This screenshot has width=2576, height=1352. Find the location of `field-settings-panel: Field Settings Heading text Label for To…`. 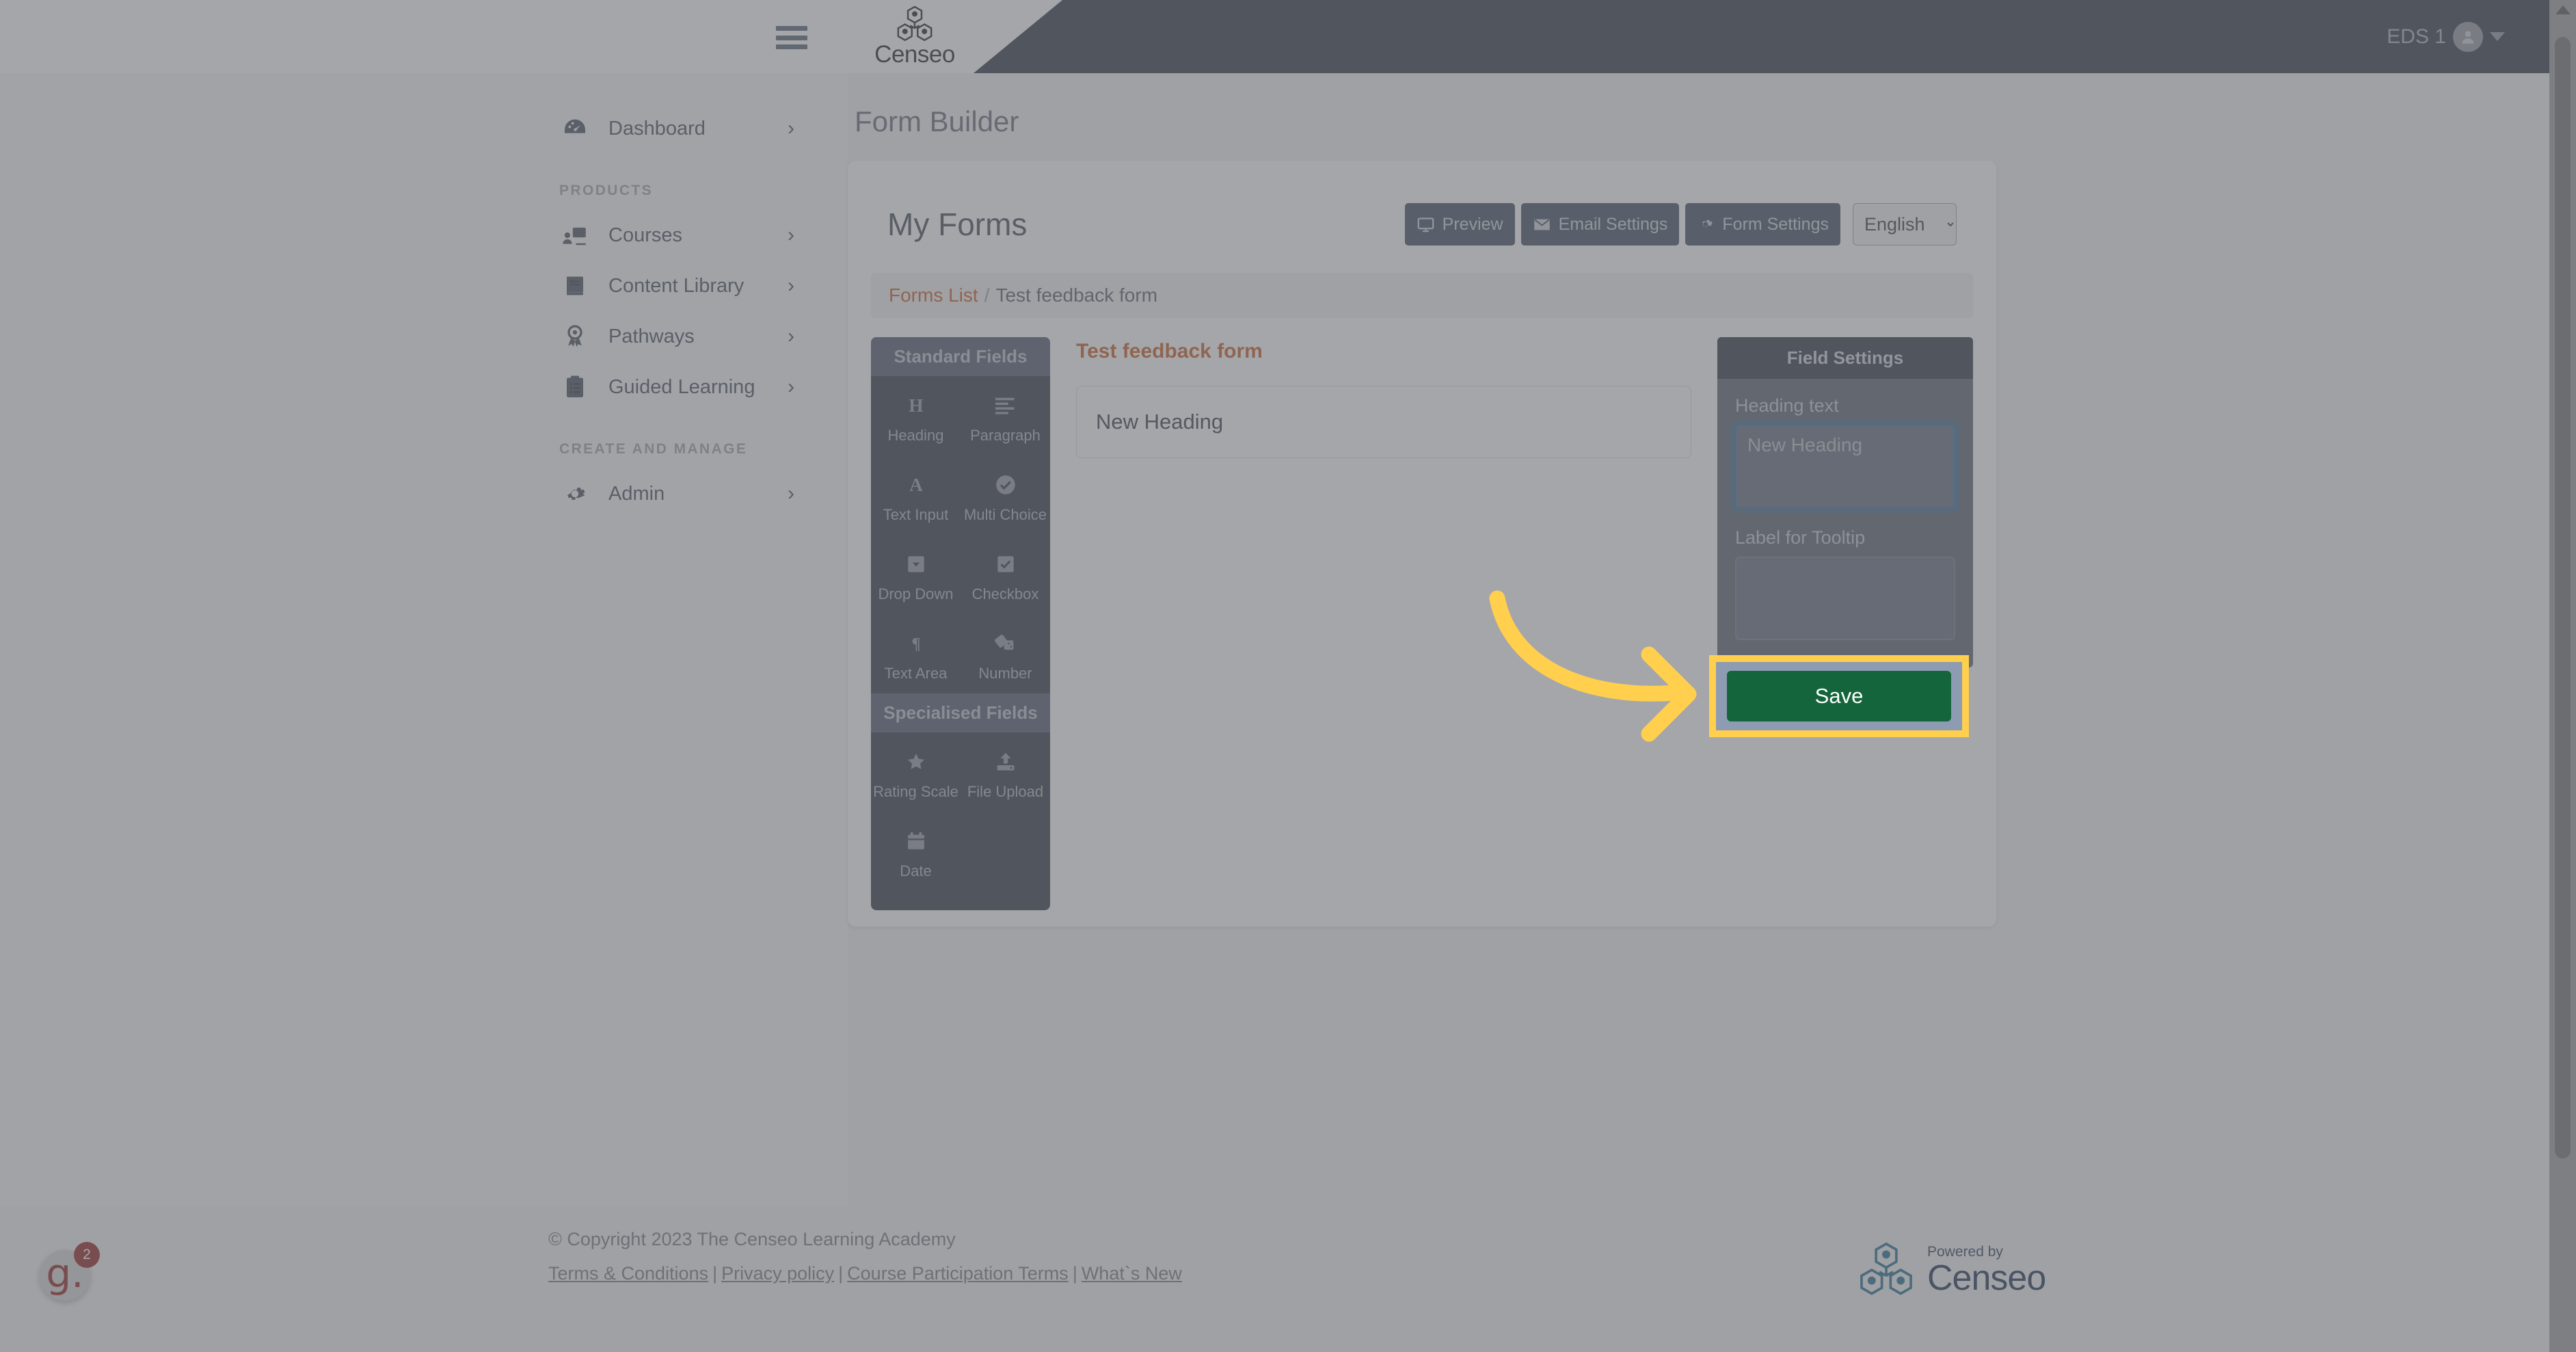

field-settings-panel: Field Settings Heading text Label for To… is located at coordinates (1845, 502).